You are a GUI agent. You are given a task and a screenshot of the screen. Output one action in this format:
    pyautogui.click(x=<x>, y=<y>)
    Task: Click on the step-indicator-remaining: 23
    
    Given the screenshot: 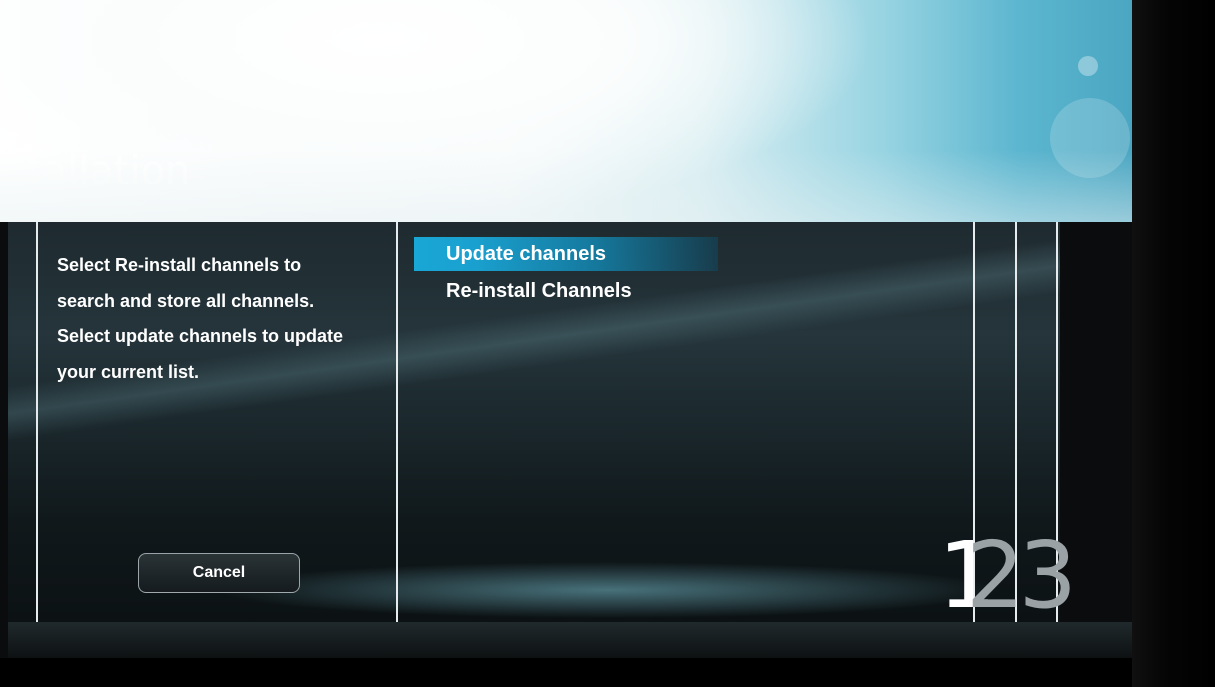 What is the action you would take?
    pyautogui.click(x=1021, y=575)
    